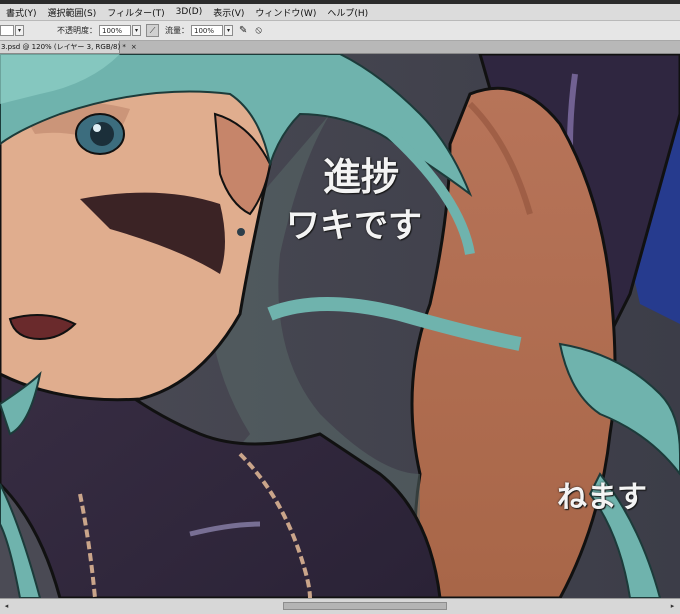 The height and width of the screenshot is (614, 680). Describe the element at coordinates (6, 606) in the screenshot. I see `scroll-left-icon: ◂` at that location.